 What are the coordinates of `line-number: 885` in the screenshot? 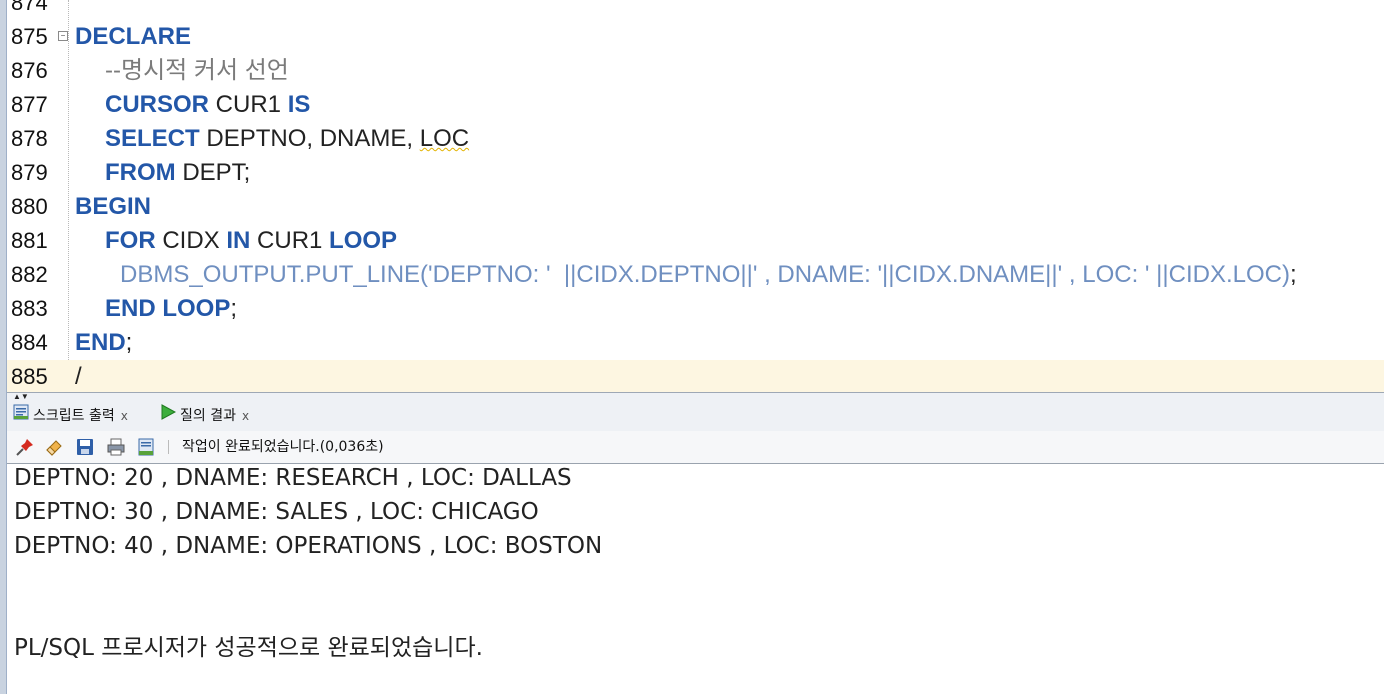 It's located at (29, 376).